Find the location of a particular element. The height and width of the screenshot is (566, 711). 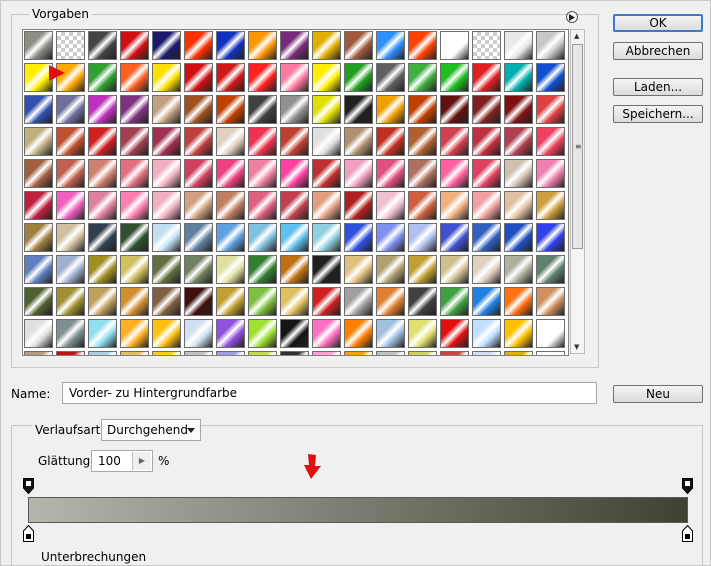

ok-button: OK is located at coordinates (658, 23).